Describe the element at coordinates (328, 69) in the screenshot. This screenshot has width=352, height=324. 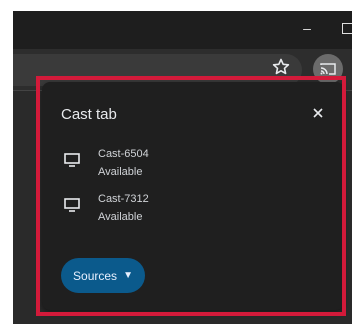
I see `cast-icon` at that location.